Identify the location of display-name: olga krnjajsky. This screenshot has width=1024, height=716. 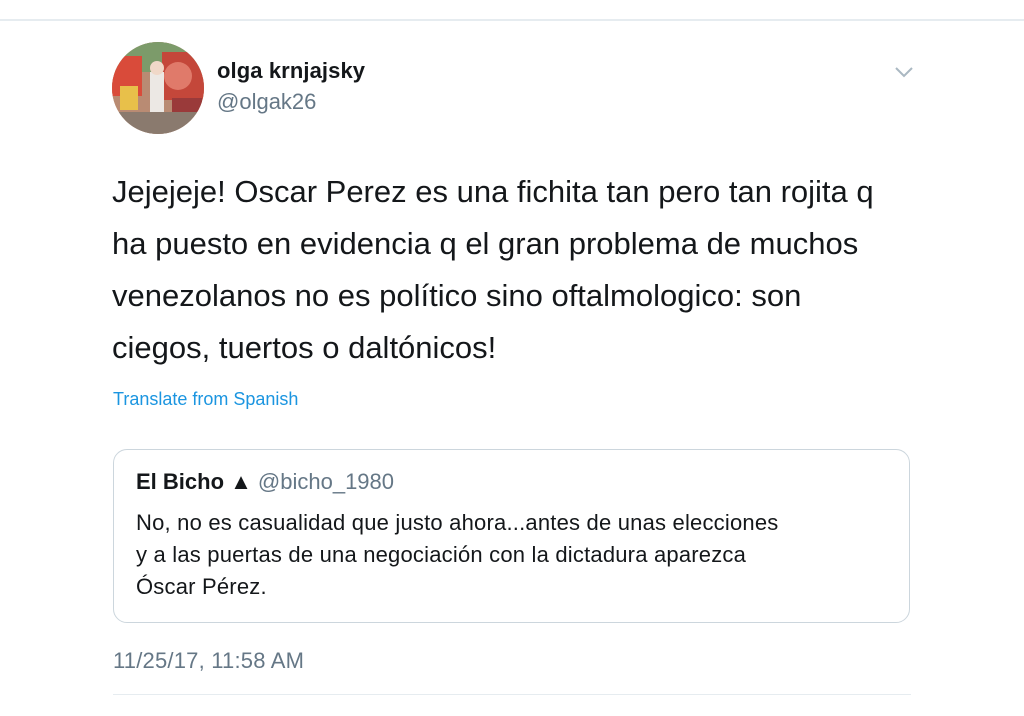
(291, 71).